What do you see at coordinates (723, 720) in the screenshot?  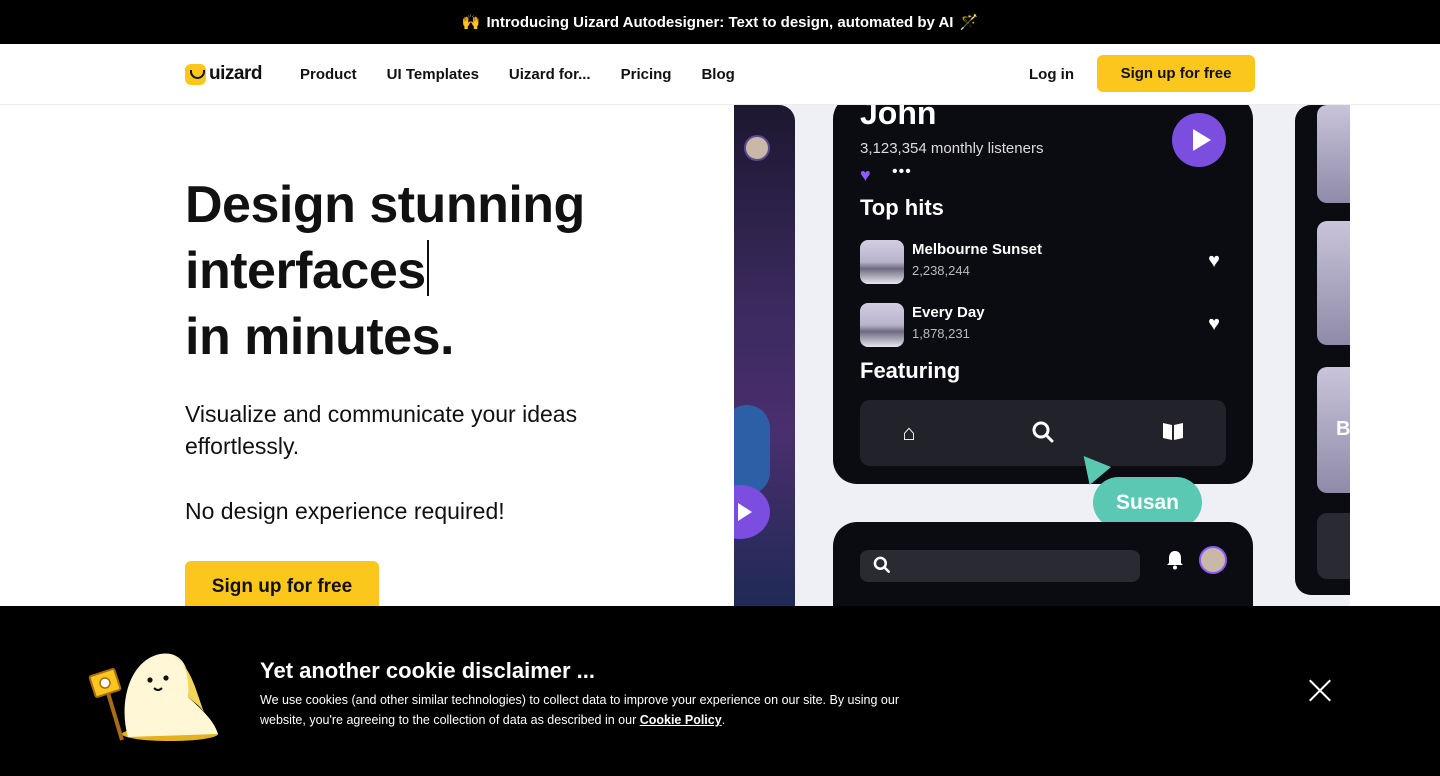 I see `cookie-text-end: .` at bounding box center [723, 720].